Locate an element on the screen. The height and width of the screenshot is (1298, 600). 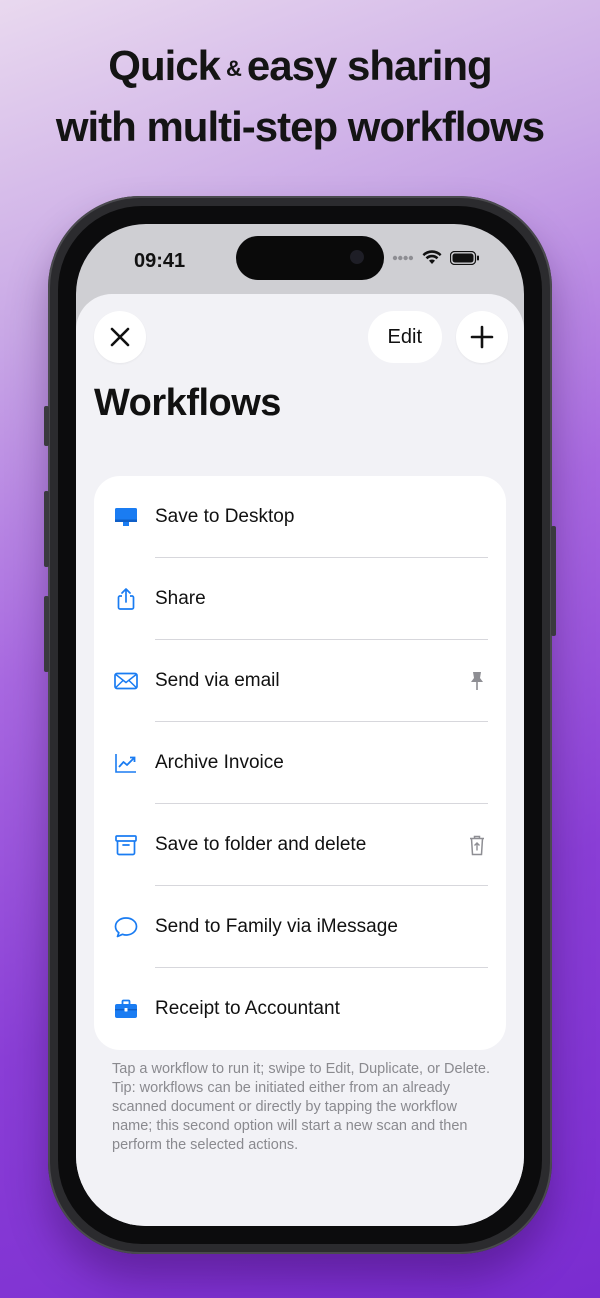
dynamic-island is located at coordinates (310, 258).